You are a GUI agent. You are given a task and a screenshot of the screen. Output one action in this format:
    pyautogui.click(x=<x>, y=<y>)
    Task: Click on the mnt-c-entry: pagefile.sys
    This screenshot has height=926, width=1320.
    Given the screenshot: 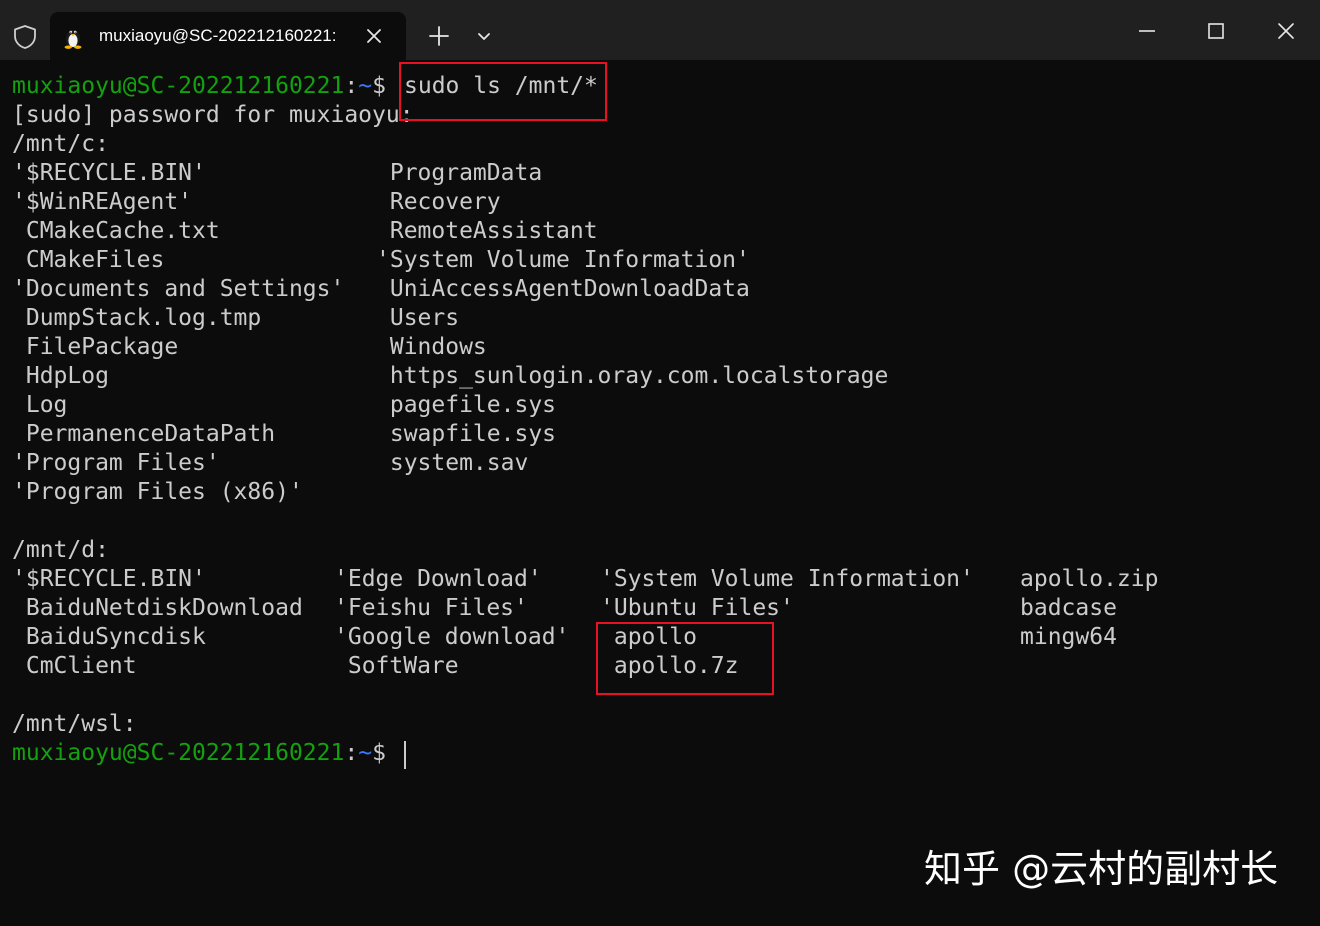 What is the action you would take?
    pyautogui.click(x=466, y=405)
    